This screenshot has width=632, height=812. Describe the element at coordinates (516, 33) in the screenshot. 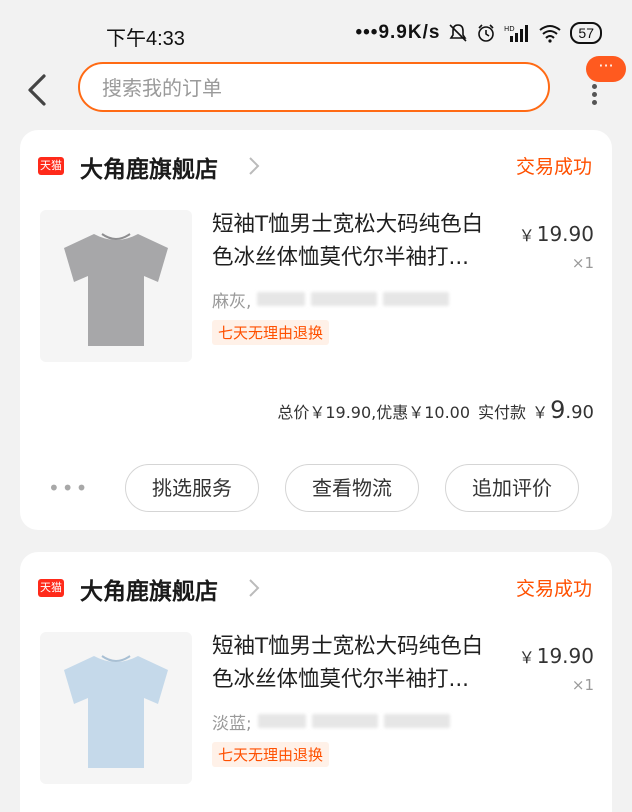

I see `hd-signal-icon: HD` at that location.